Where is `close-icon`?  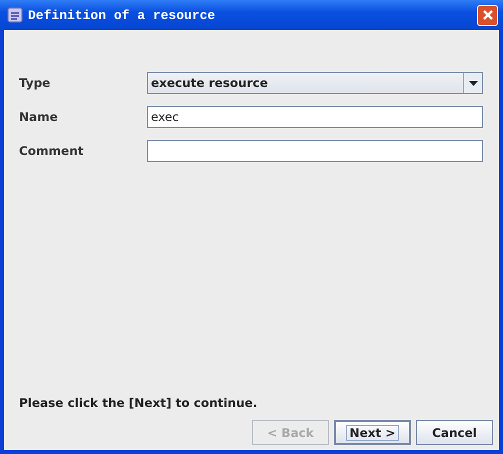
close-icon is located at coordinates (488, 15).